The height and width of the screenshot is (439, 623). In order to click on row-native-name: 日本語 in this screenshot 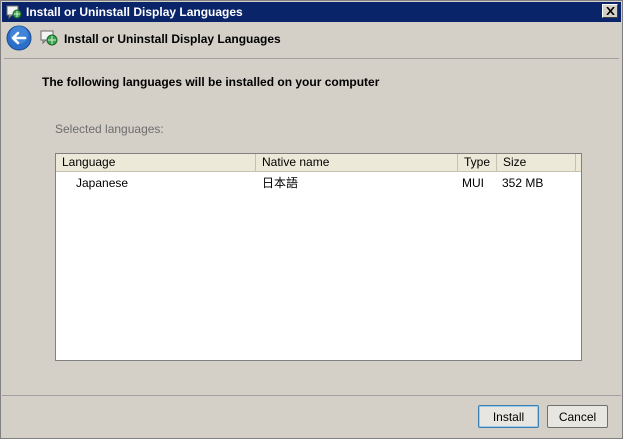, I will do `click(280, 183)`.